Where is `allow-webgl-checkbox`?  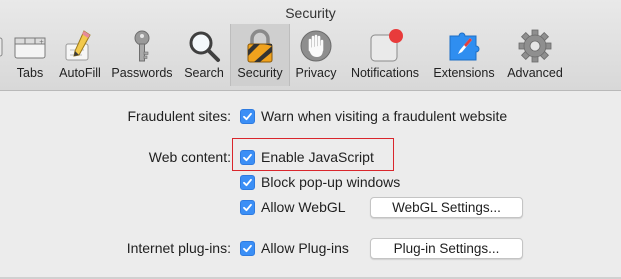 allow-webgl-checkbox is located at coordinates (247, 207).